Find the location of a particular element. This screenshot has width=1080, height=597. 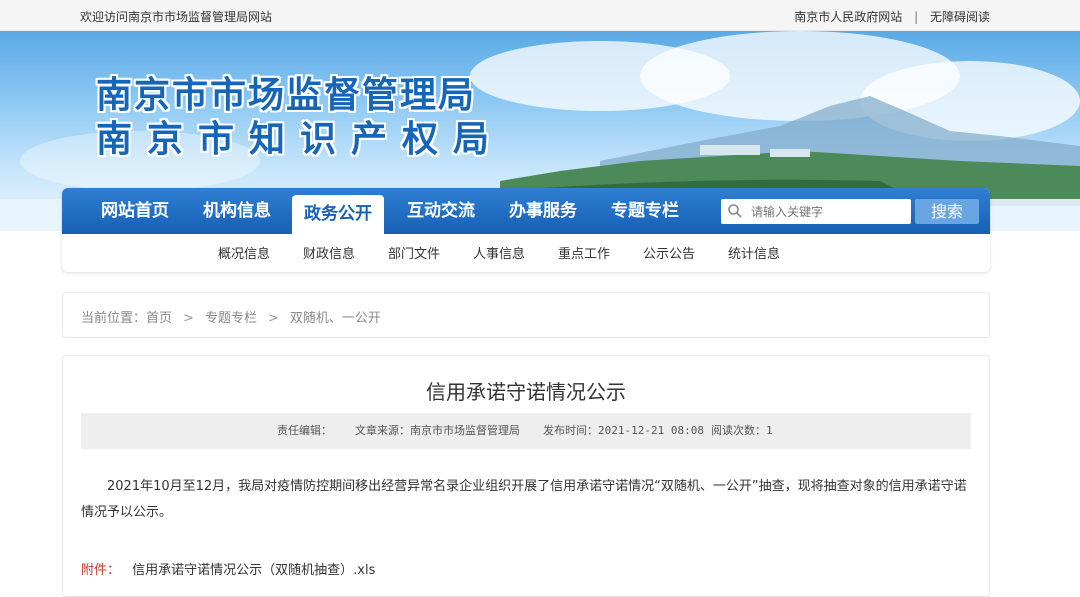

site-title-line2: 南京市知识产权局 is located at coordinates (300, 139).